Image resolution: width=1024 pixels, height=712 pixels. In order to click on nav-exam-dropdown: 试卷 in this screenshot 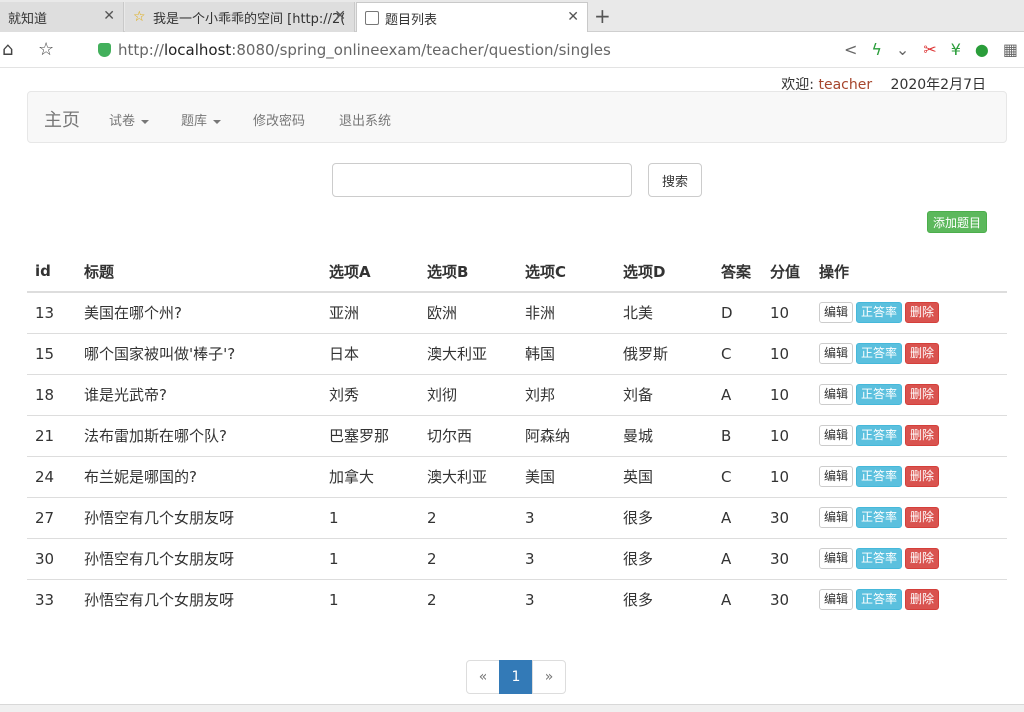, I will do `click(129, 119)`.